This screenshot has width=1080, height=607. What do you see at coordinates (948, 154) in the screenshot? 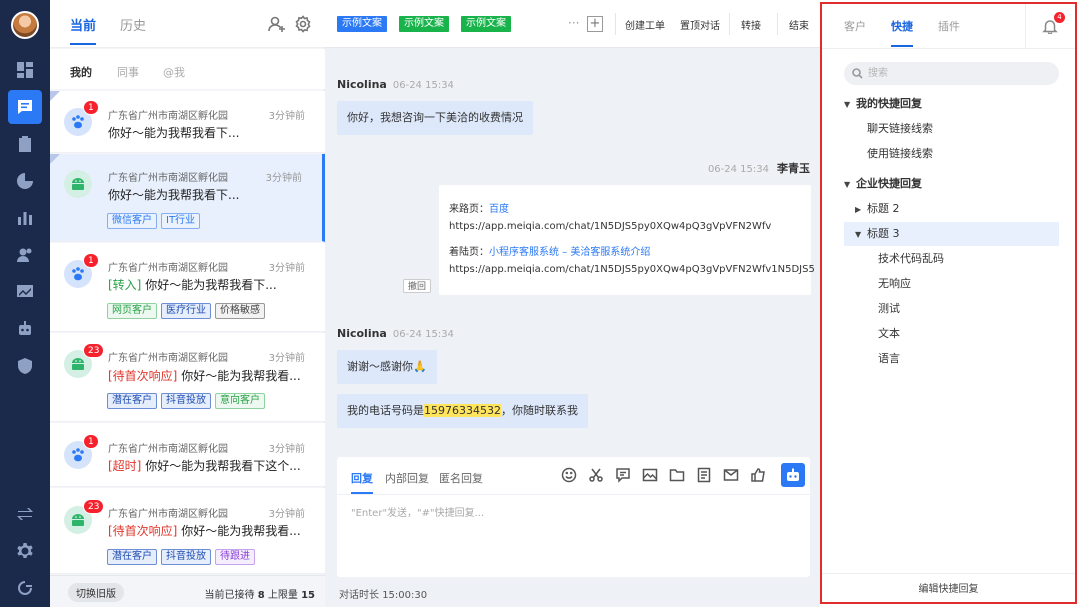
I see `tree-item: 使用链接线索` at bounding box center [948, 154].